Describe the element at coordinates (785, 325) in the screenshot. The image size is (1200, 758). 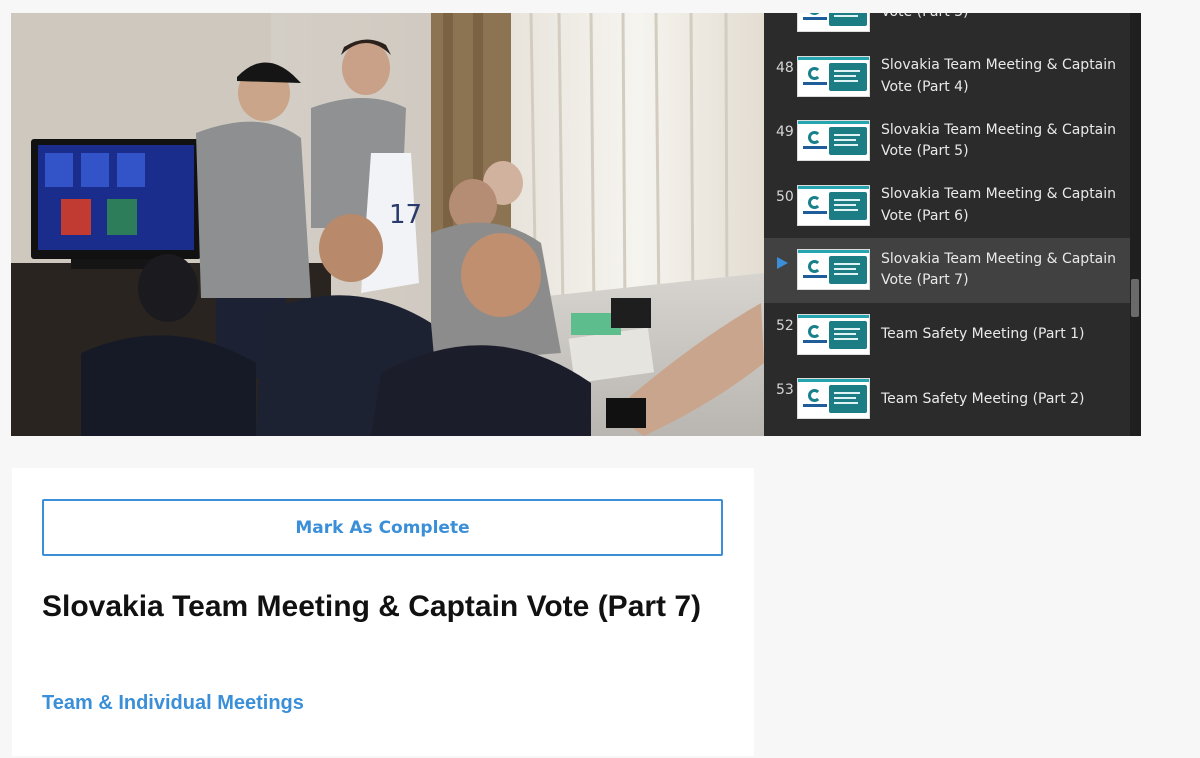
I see `playlist-item-number: 52` at that location.